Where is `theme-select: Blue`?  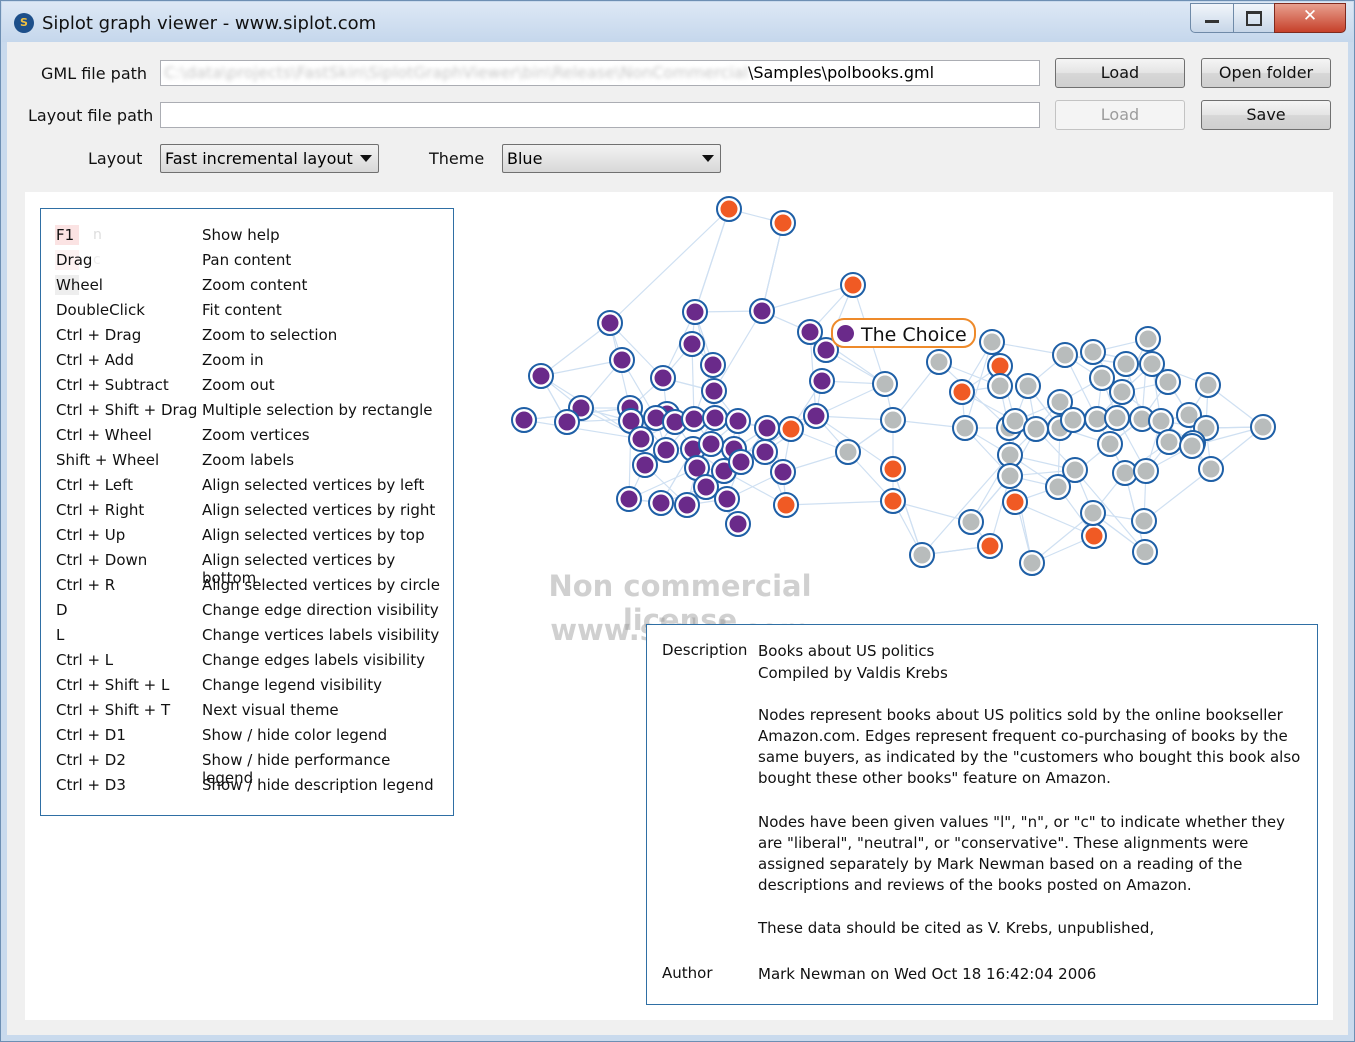 theme-select: Blue is located at coordinates (611, 158).